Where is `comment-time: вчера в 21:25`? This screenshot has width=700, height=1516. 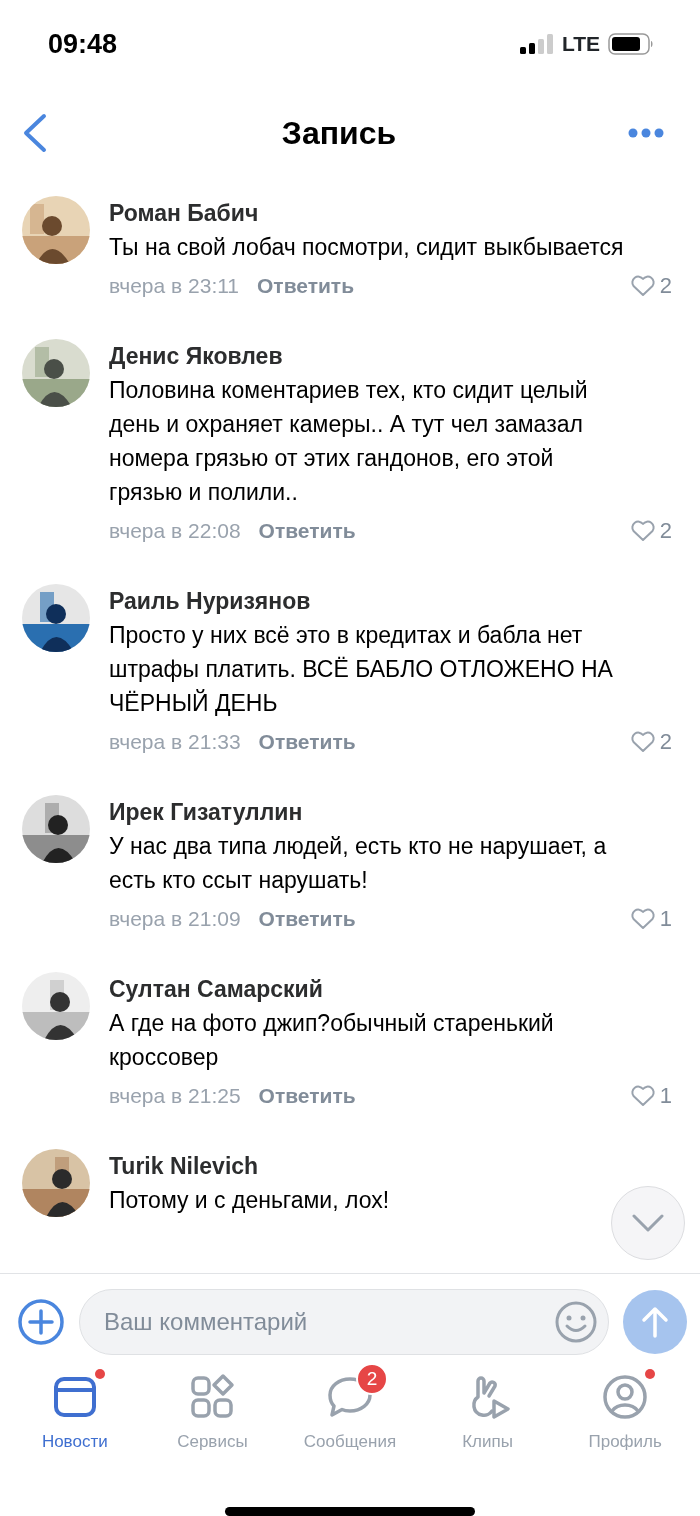
comment-time: вчера в 21:25 is located at coordinates (175, 1096).